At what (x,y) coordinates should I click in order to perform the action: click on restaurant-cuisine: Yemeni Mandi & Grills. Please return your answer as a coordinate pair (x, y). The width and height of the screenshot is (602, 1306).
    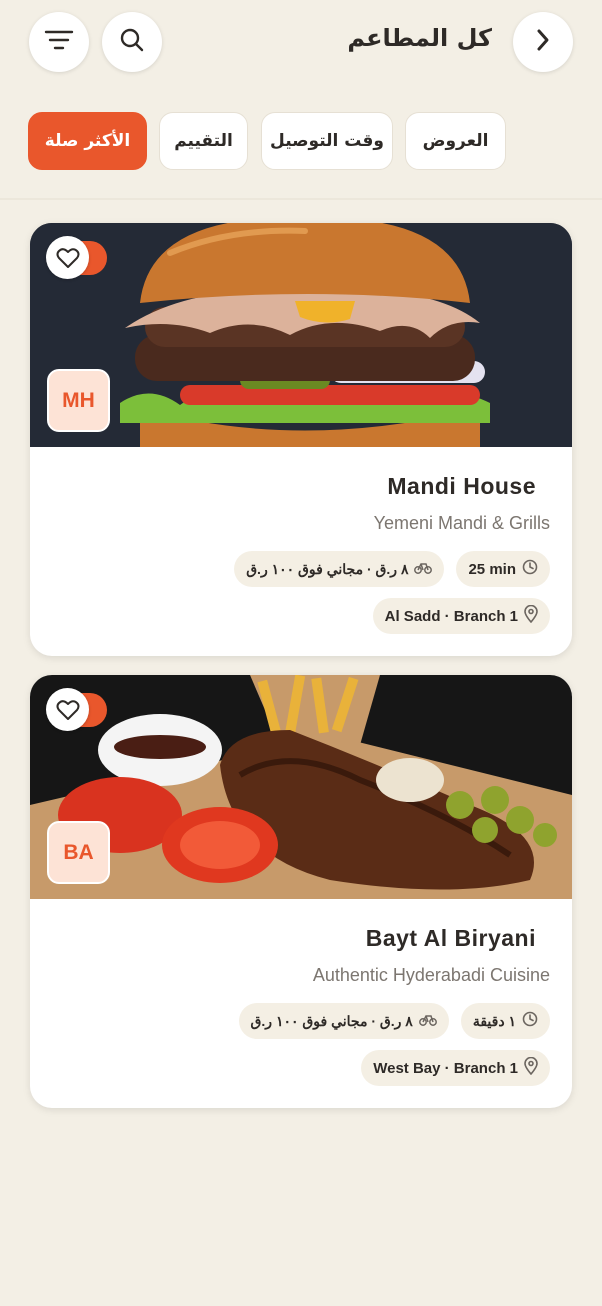
    Looking at the image, I should click on (461, 523).